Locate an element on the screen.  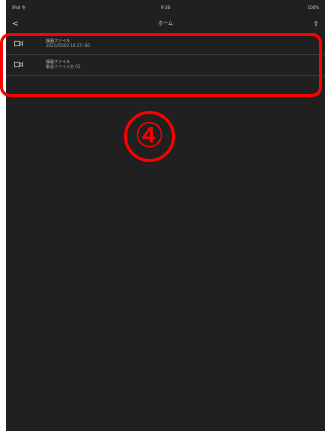
status-battery: 100% is located at coordinates (313, 7).